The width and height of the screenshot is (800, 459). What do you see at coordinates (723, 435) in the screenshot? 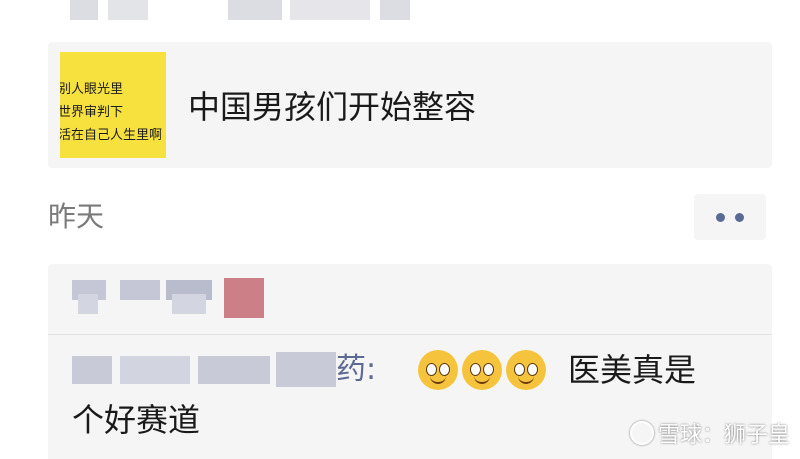
I see `watermark-text: 雪球：狮子皇` at bounding box center [723, 435].